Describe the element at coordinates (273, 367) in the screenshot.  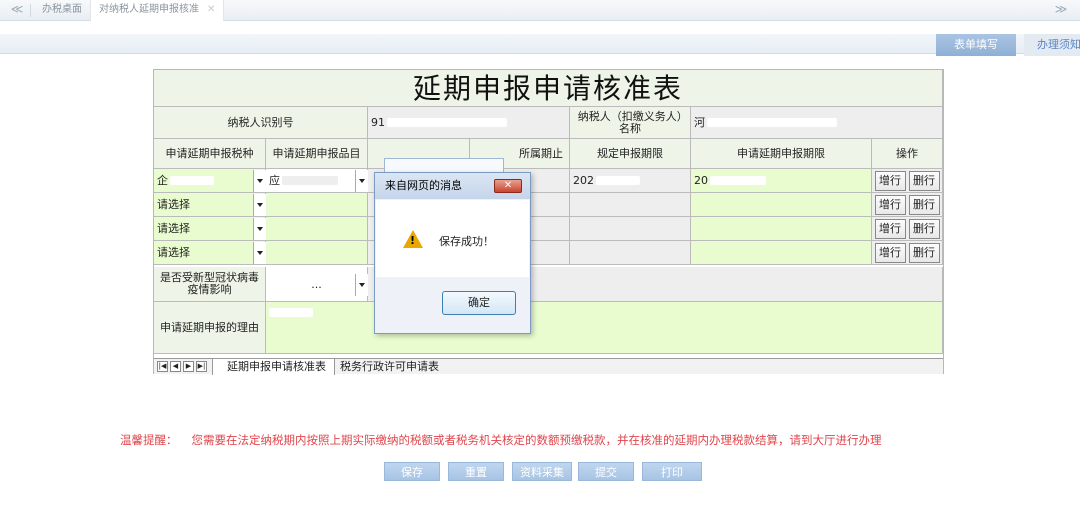
I see `sheet-tab-approval: 延期申报申请核准表` at that location.